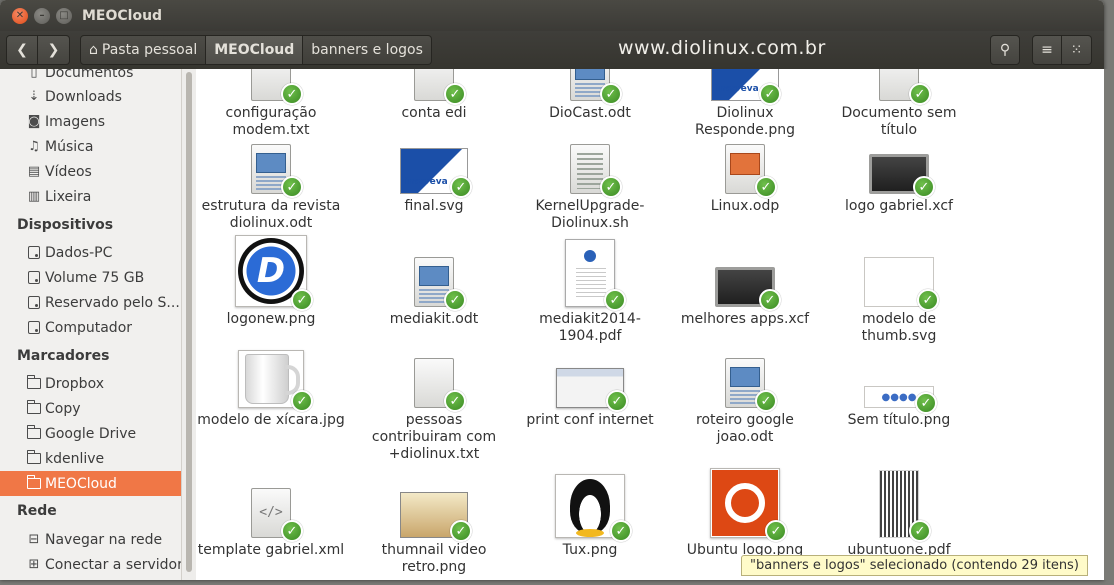 Image resolution: width=1114 pixels, height=585 pixels. I want to click on file-item: ✓ KernelUpgrade-Diolinux.sh, so click(590, 184).